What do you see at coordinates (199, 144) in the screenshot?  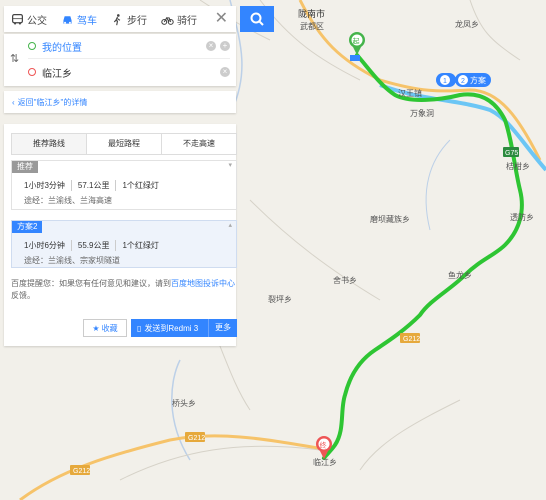 I see `tab-no-highway: 不走高速` at bounding box center [199, 144].